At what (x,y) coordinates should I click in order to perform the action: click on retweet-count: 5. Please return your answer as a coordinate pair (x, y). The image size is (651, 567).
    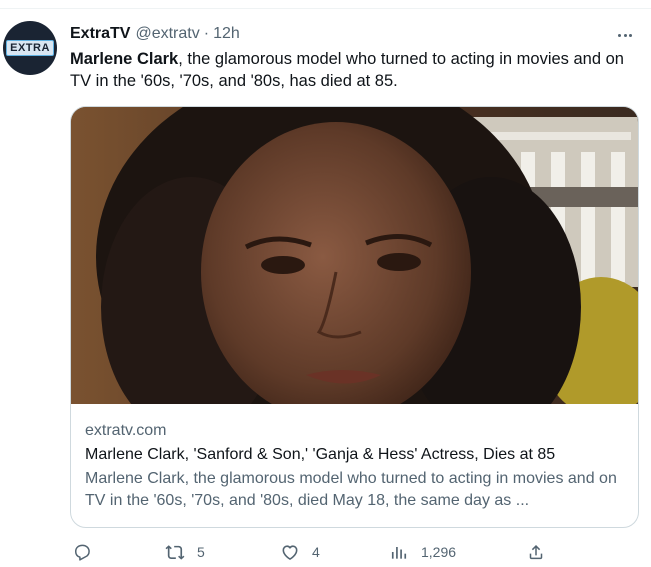
    Looking at the image, I should click on (201, 552).